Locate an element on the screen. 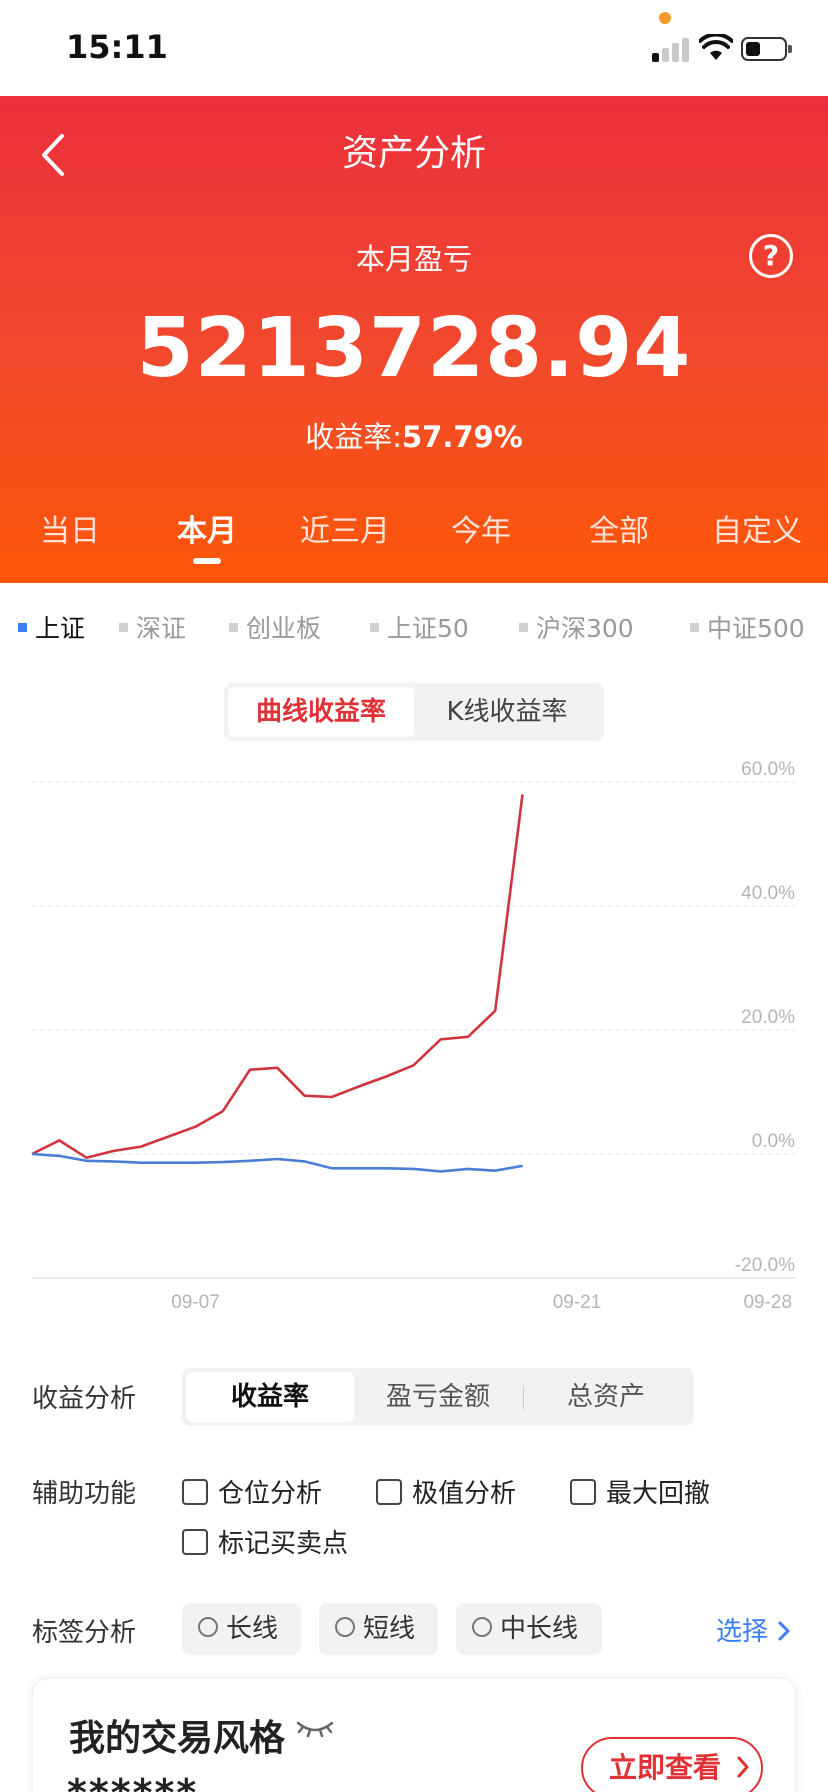  tab-this-month: 本月 is located at coordinates (207, 528).